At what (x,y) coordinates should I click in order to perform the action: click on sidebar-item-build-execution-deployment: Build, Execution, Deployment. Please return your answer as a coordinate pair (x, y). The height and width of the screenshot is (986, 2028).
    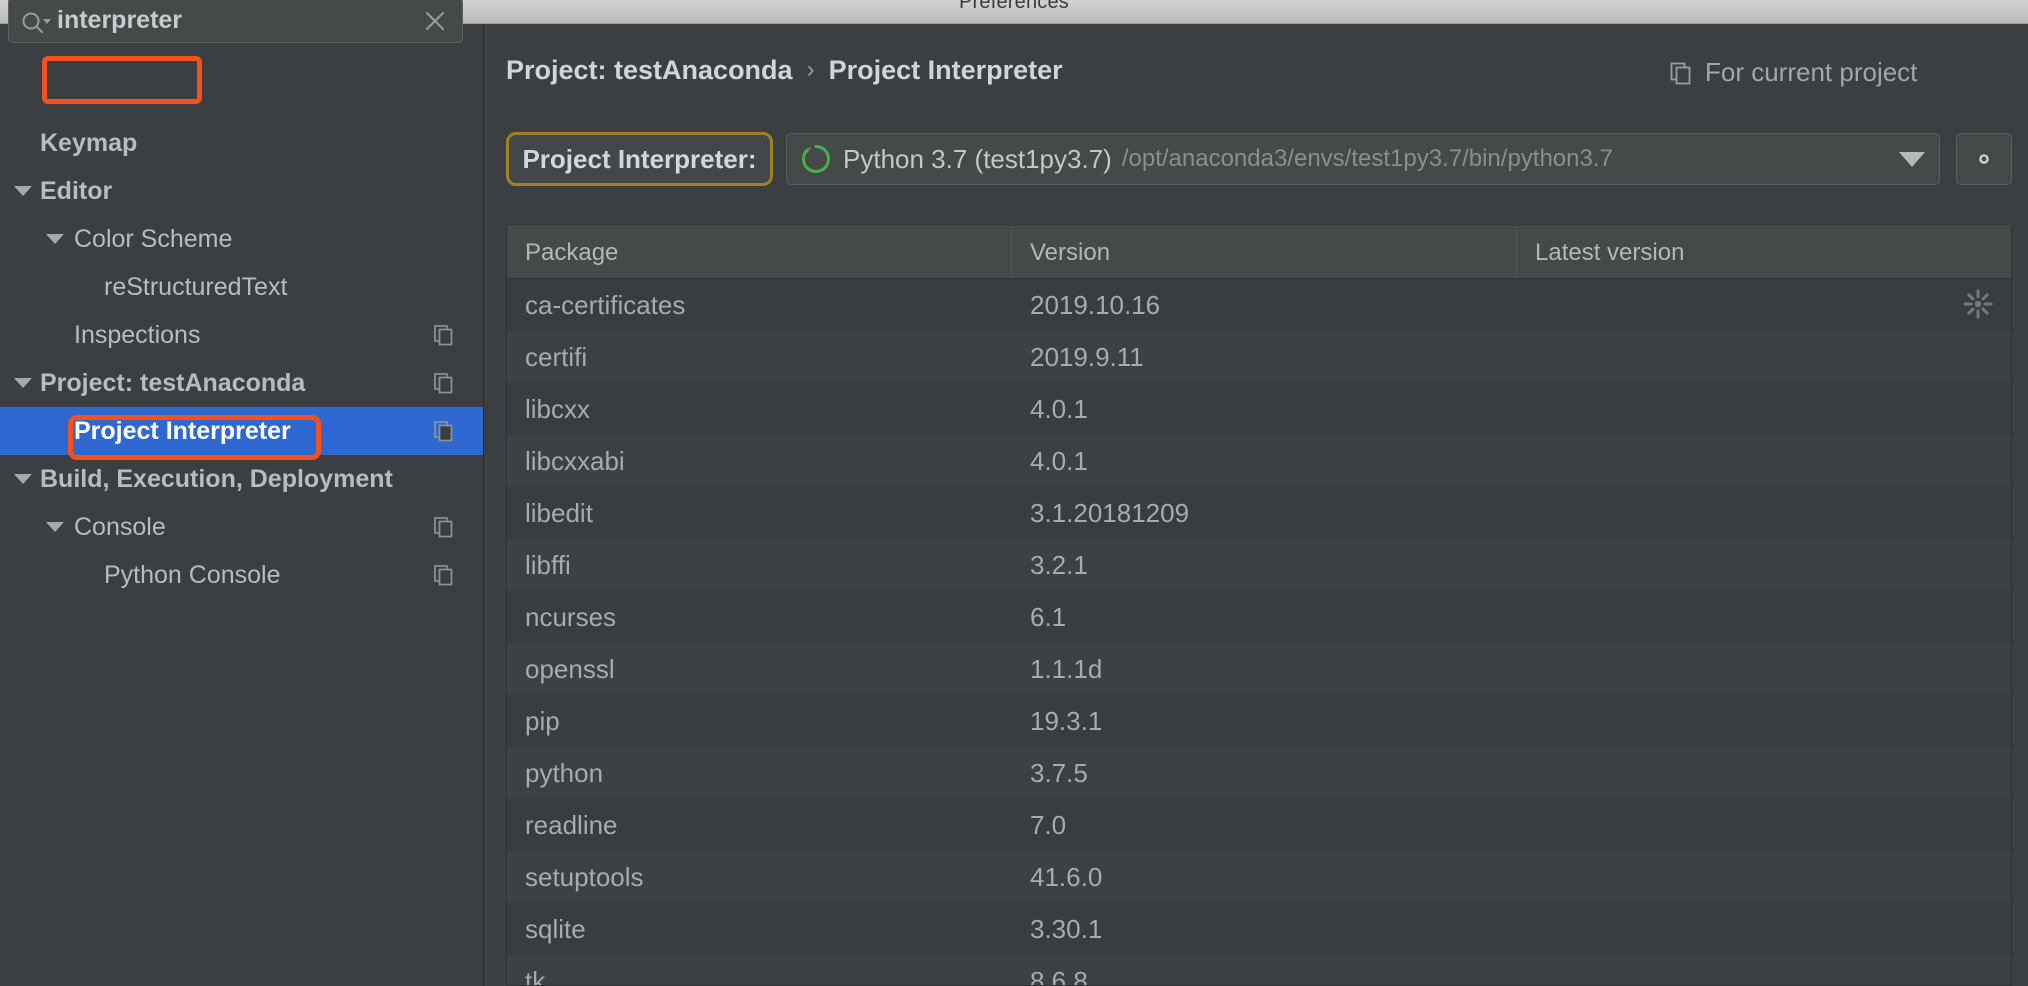
    Looking at the image, I should click on (241, 479).